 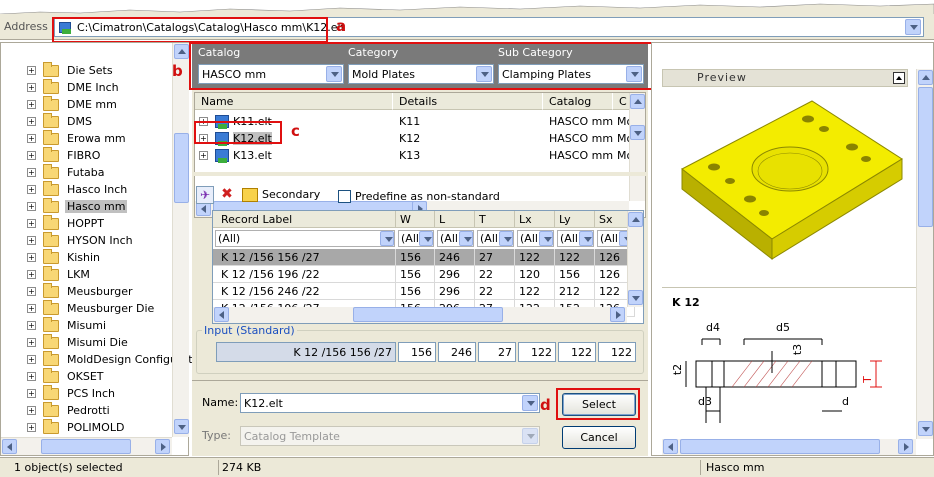 I want to click on grid-cell: 27, so click(x=495, y=257).